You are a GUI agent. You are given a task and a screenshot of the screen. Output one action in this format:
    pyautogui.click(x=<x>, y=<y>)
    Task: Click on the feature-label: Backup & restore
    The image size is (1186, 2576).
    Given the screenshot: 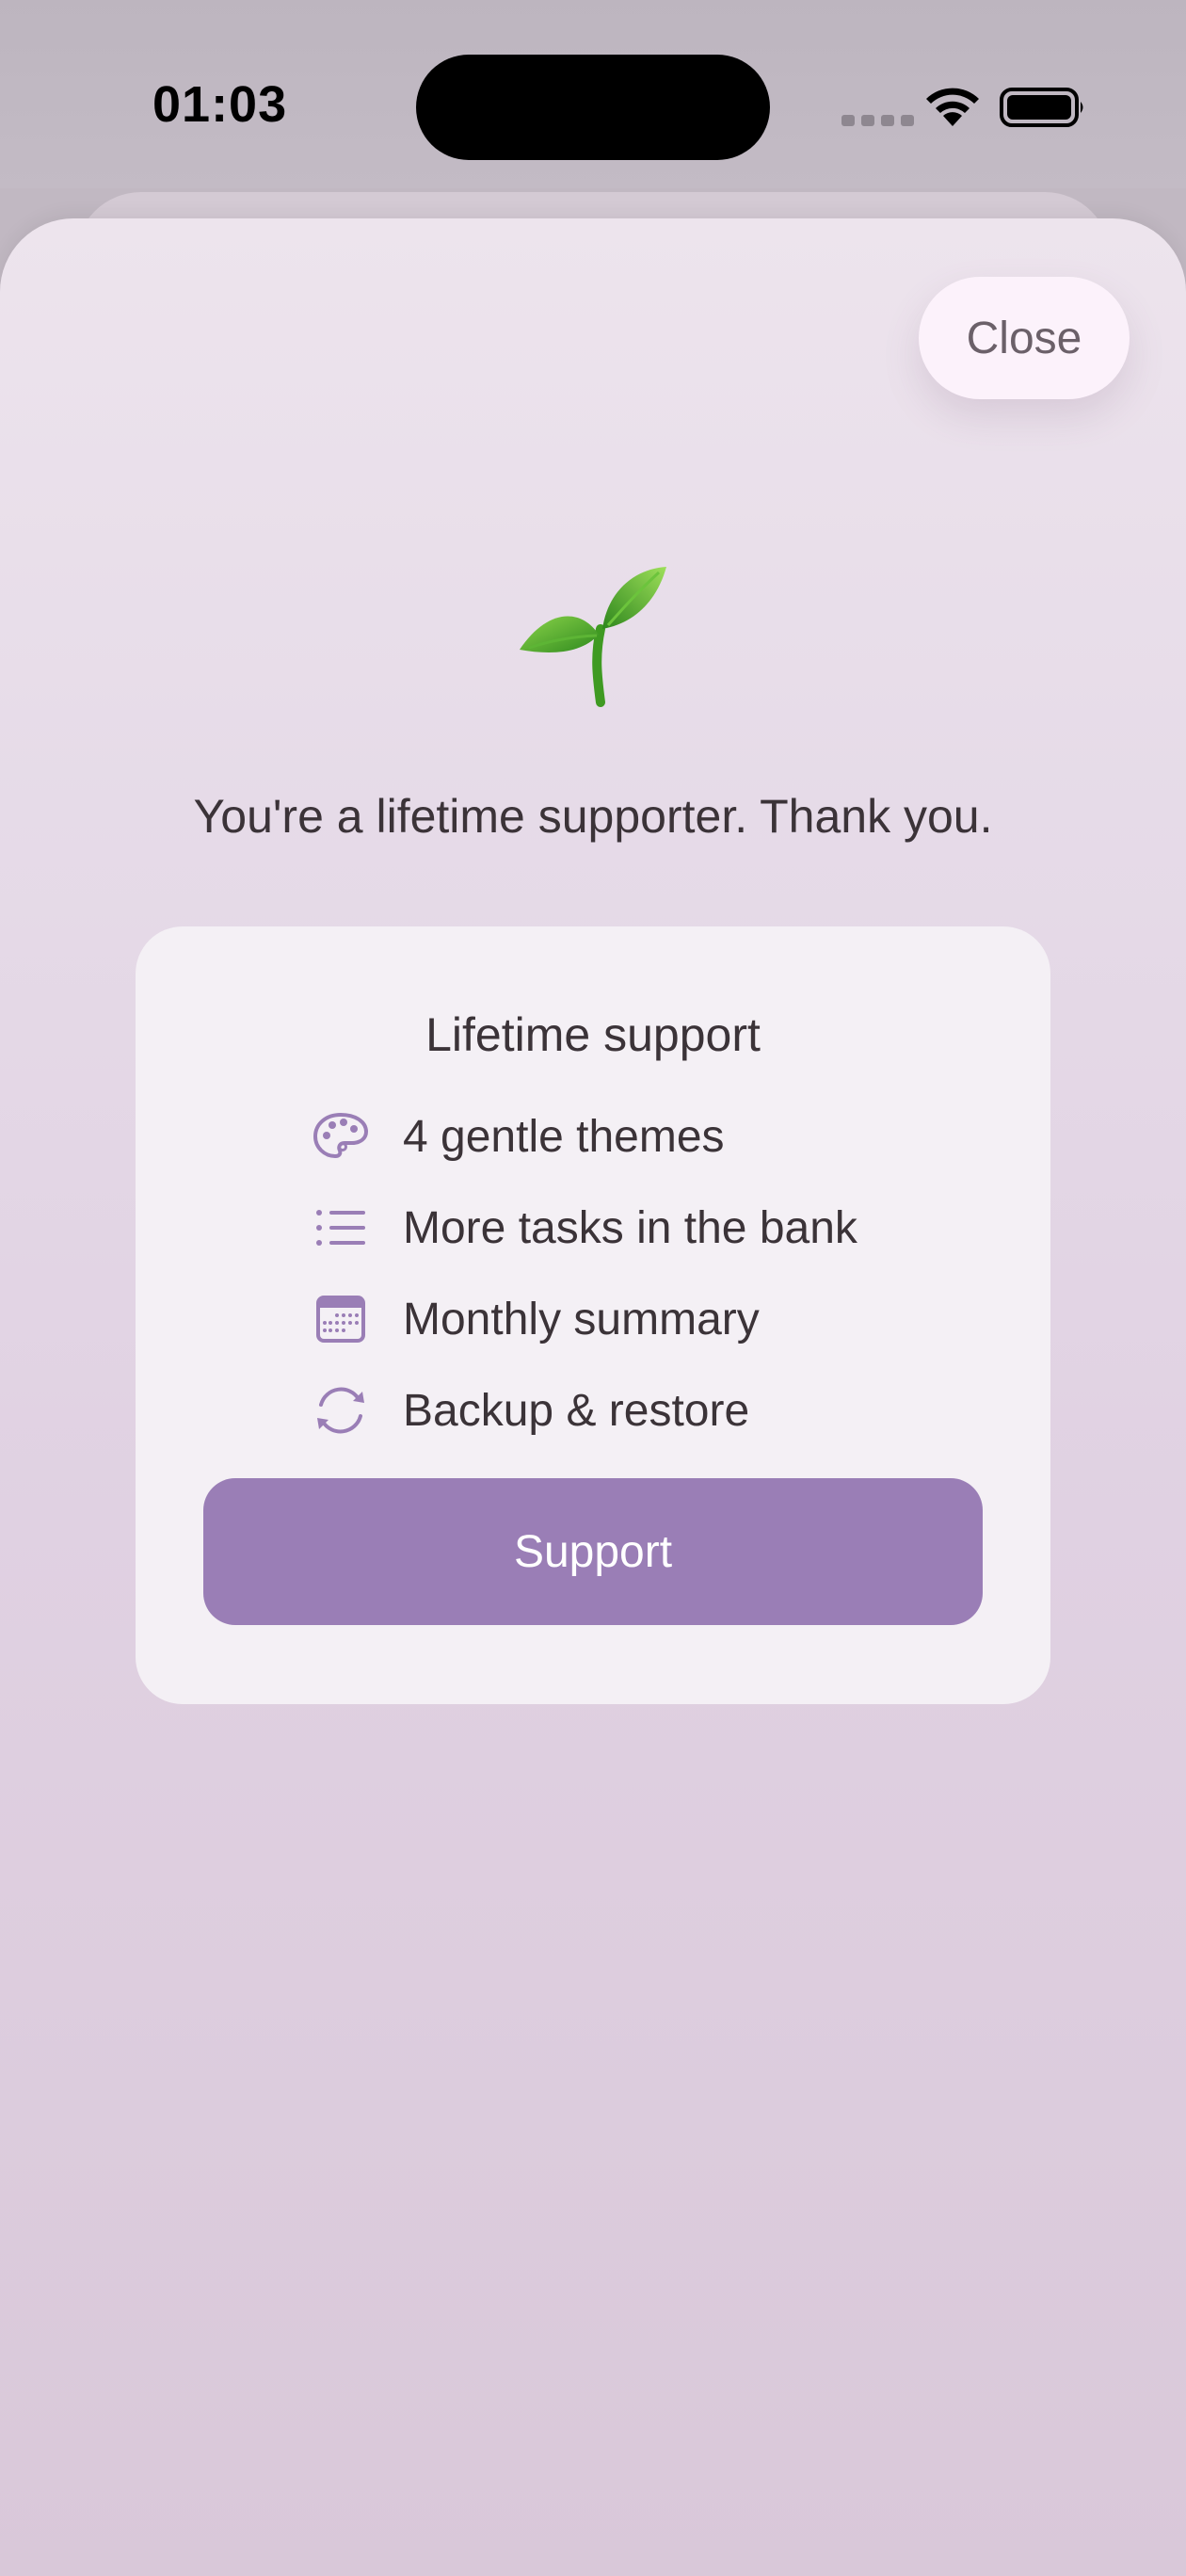 What is the action you would take?
    pyautogui.click(x=576, y=1410)
    